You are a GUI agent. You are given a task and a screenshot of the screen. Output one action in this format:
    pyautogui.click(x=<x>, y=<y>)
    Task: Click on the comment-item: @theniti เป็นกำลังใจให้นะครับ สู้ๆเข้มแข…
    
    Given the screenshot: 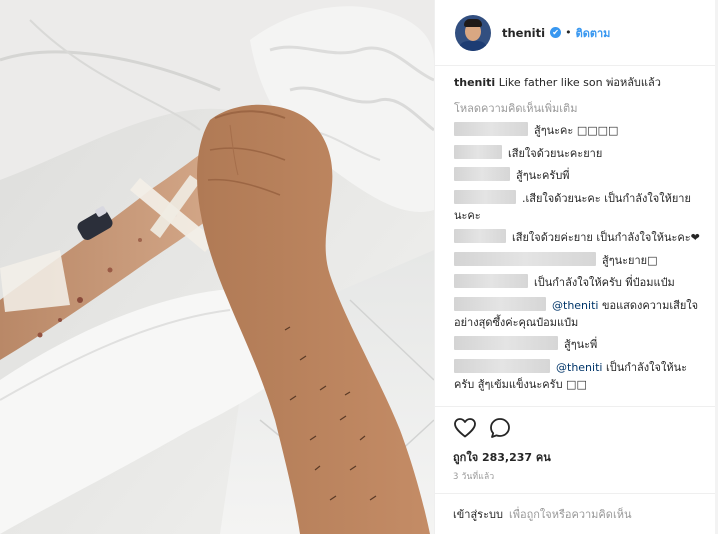 What is the action you would take?
    pyautogui.click(x=579, y=375)
    